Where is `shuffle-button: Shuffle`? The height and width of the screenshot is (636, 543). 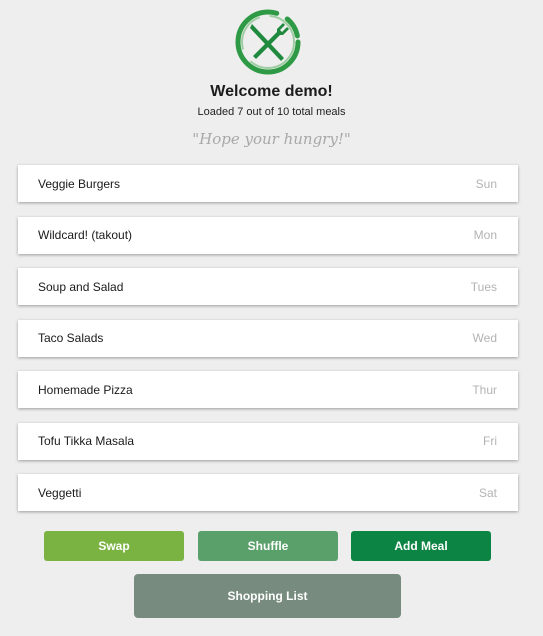 shuffle-button: Shuffle is located at coordinates (268, 546).